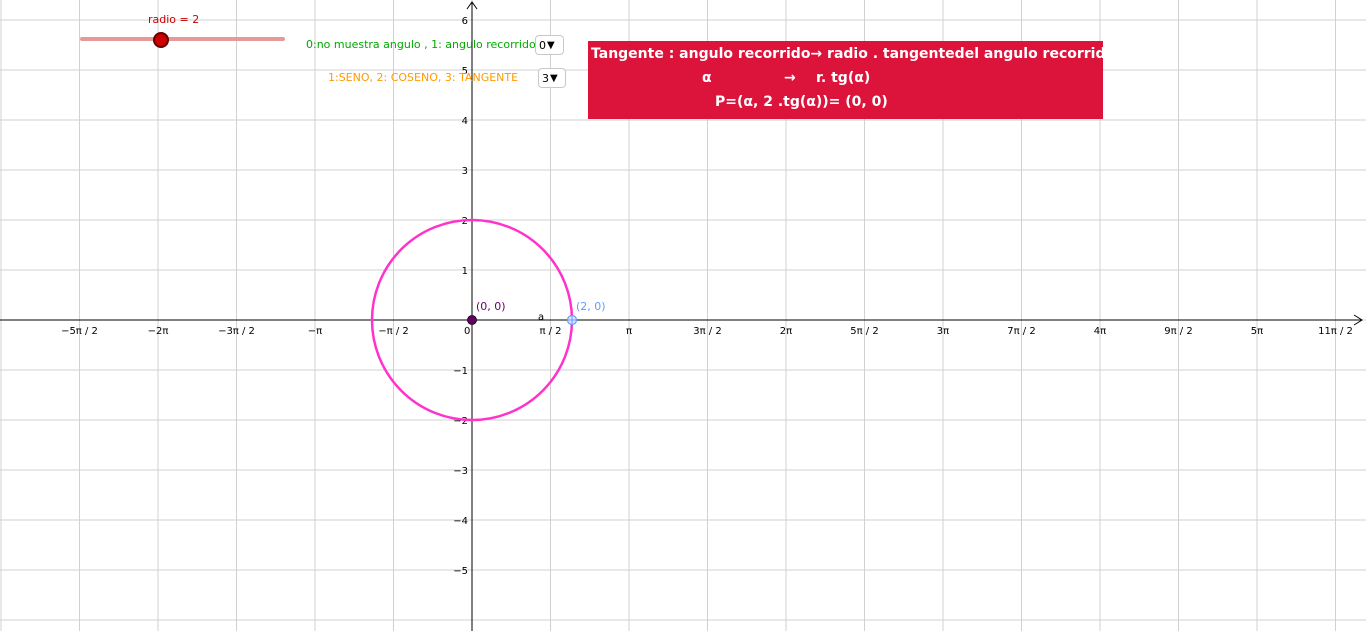 This screenshot has height=631, width=1366. What do you see at coordinates (1100, 331) in the screenshot?
I see `x-tick-label: 4π` at bounding box center [1100, 331].